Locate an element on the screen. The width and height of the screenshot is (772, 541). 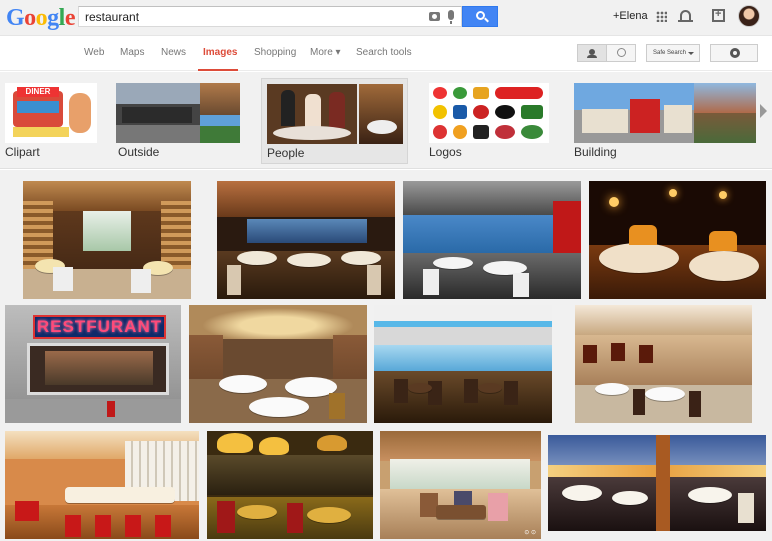
related-item-logos: Logos is located at coordinates (489, 121).